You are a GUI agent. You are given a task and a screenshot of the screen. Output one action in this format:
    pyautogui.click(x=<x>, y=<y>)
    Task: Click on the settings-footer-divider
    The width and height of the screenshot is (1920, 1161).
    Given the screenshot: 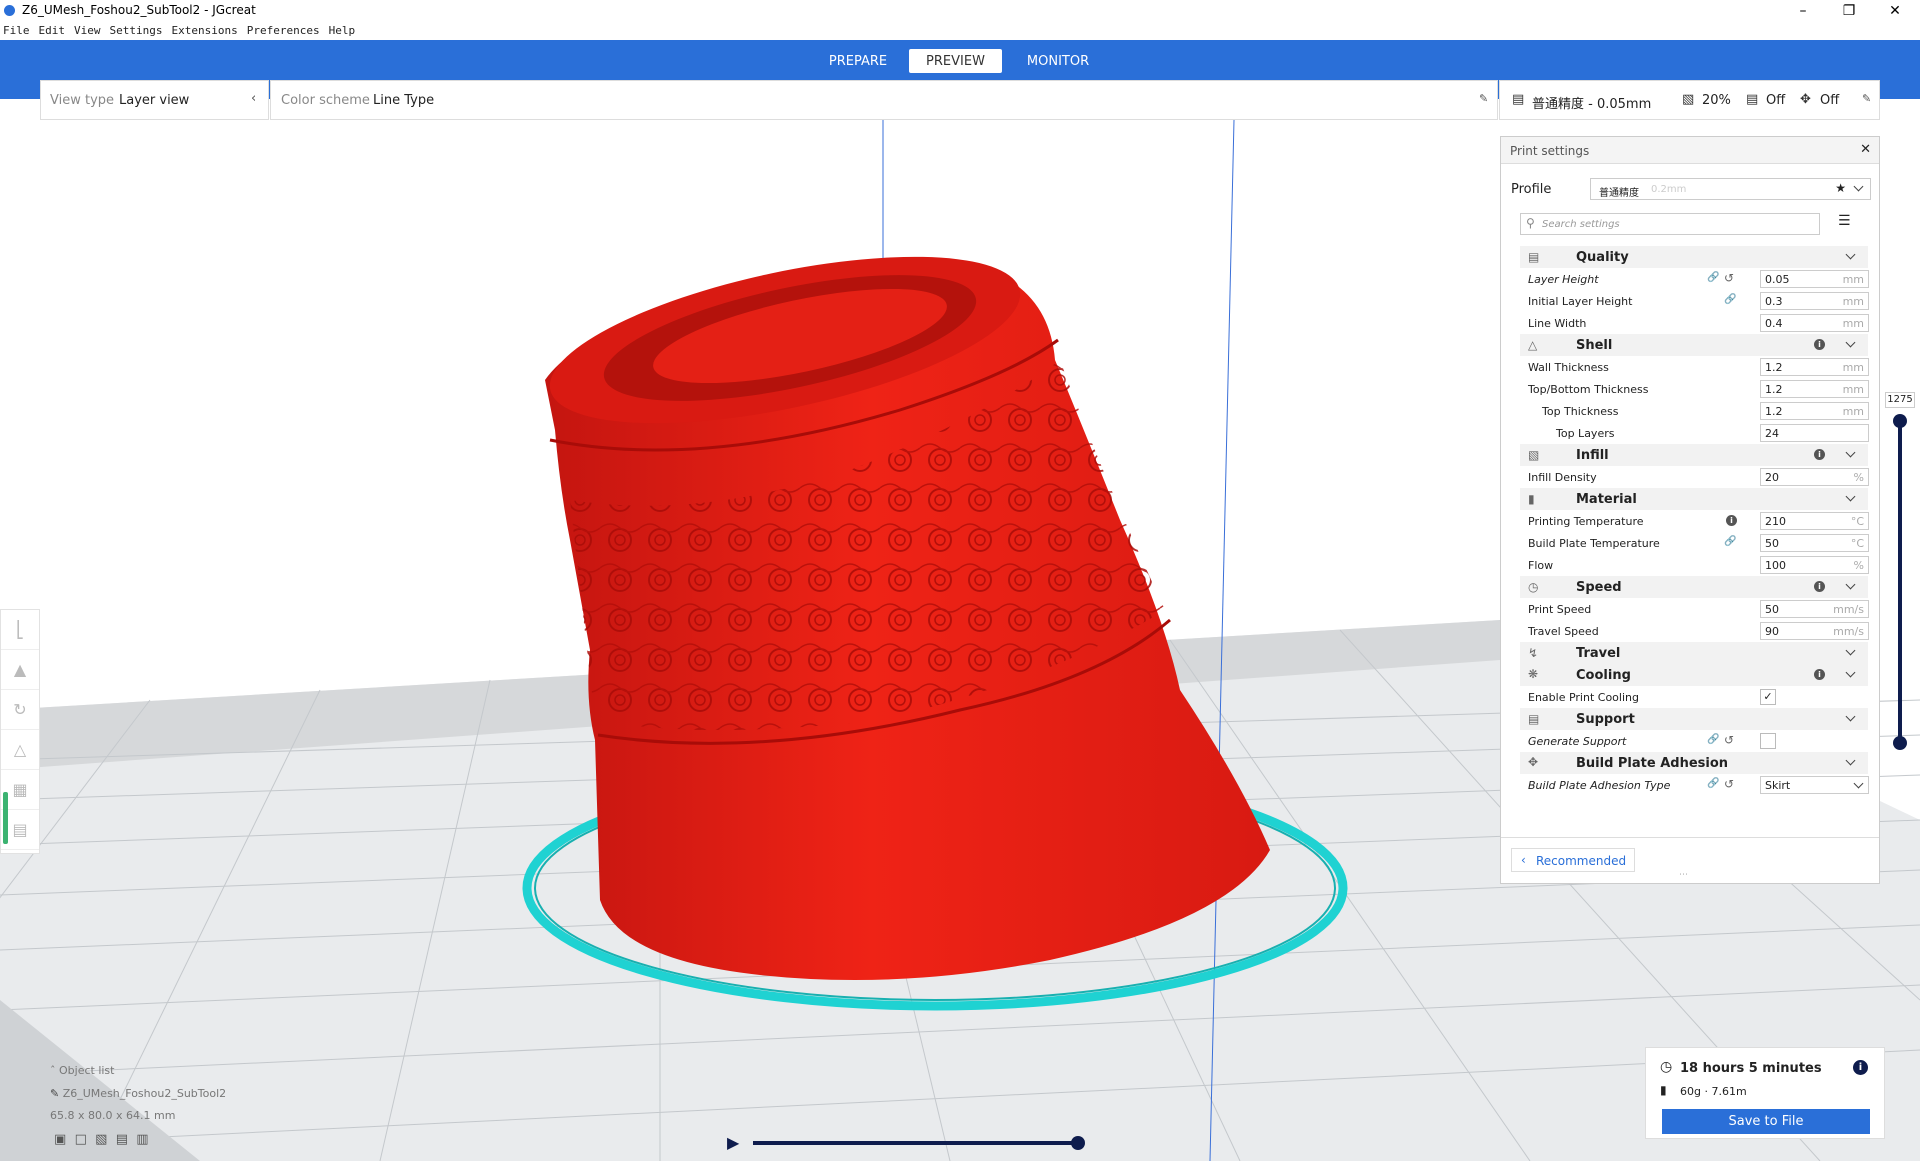 What is the action you would take?
    pyautogui.click(x=1690, y=837)
    